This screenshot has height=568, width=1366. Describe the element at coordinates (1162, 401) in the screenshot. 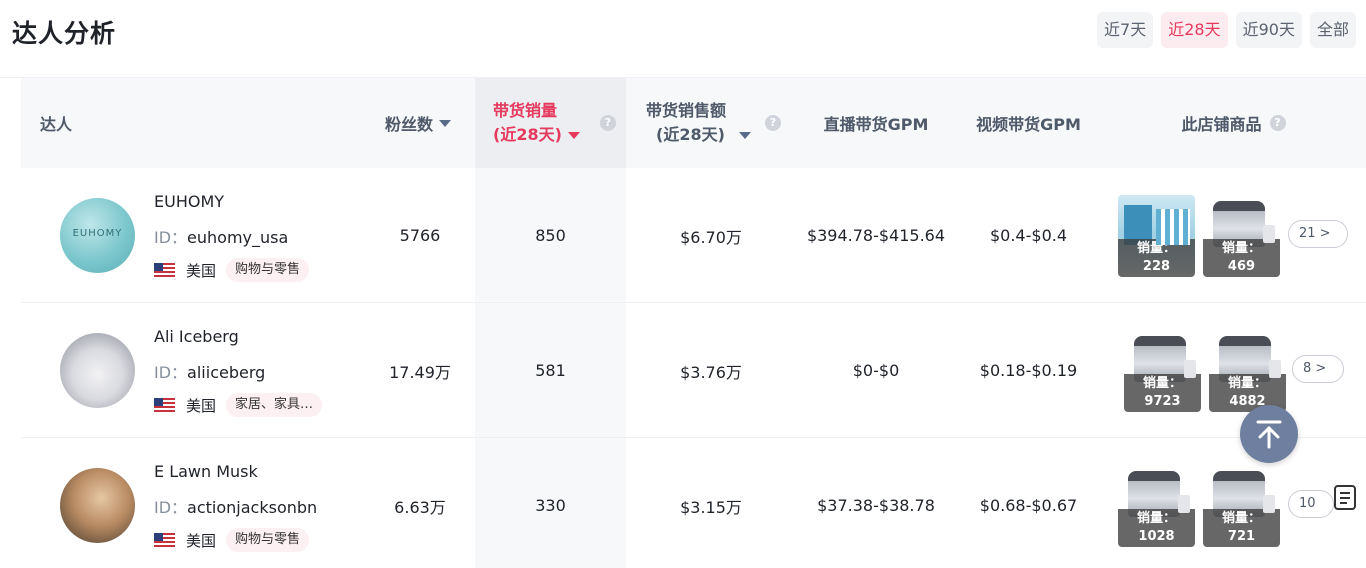

I see `sales-count: 9723` at that location.